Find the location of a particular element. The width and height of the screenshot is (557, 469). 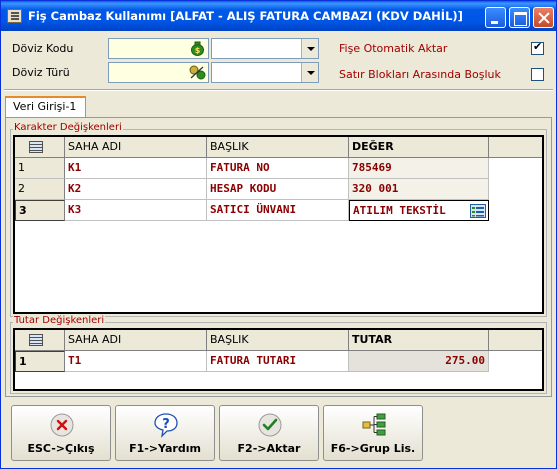

deger-cell-selected: ATILIM TEKSTİL is located at coordinates (419, 210).